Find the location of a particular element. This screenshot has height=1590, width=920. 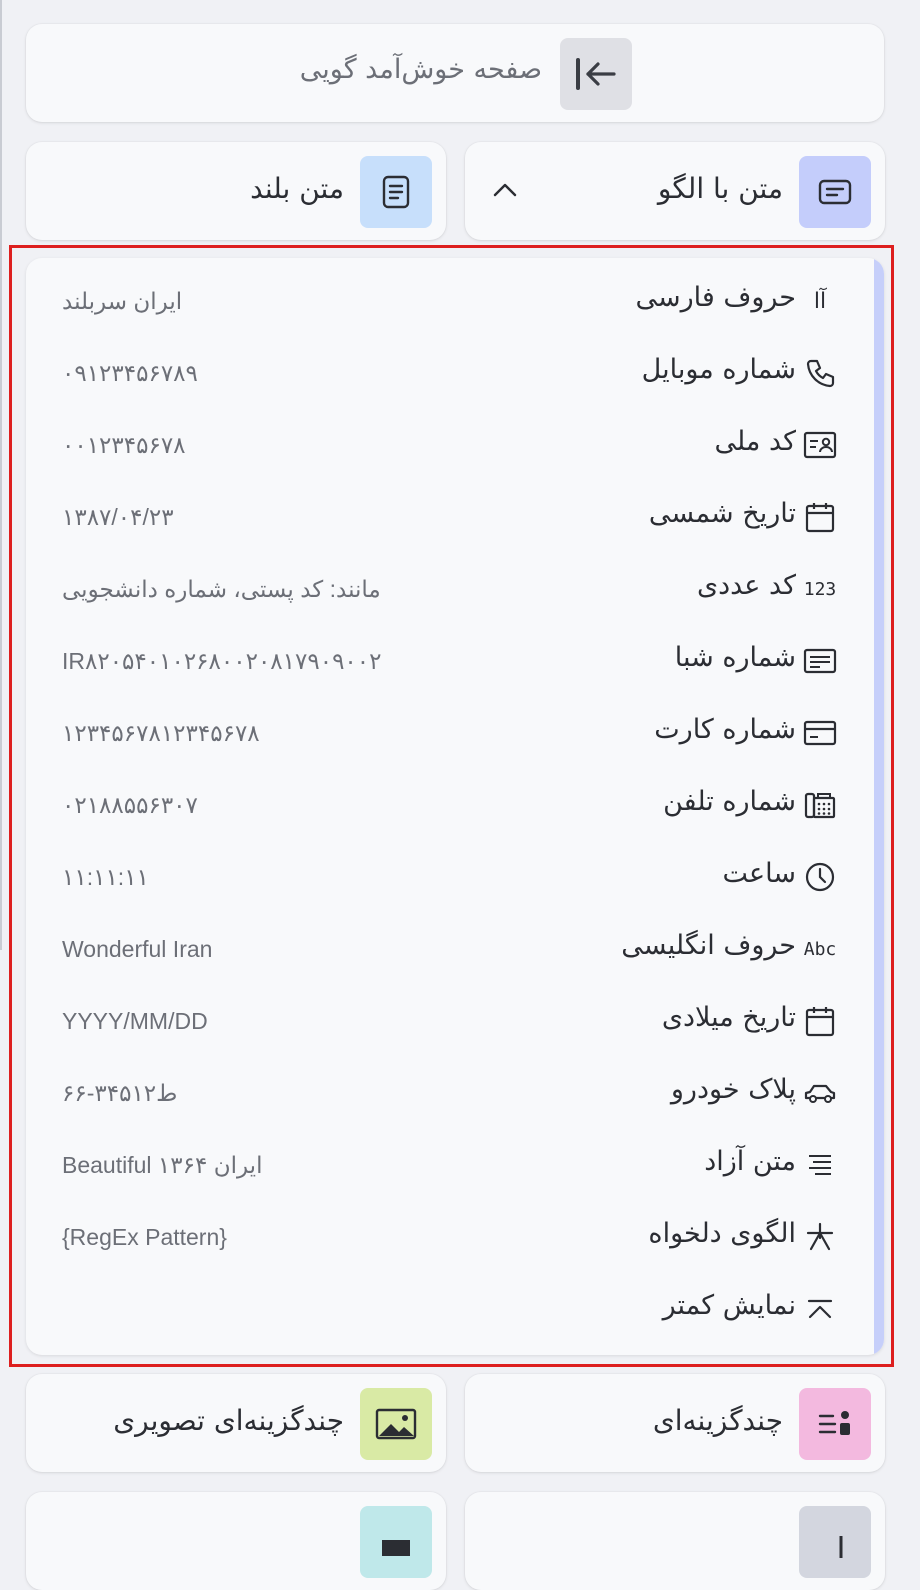

pattern-item-example: ۱۳۸۷/۰۴/۲۳ is located at coordinates (118, 517).